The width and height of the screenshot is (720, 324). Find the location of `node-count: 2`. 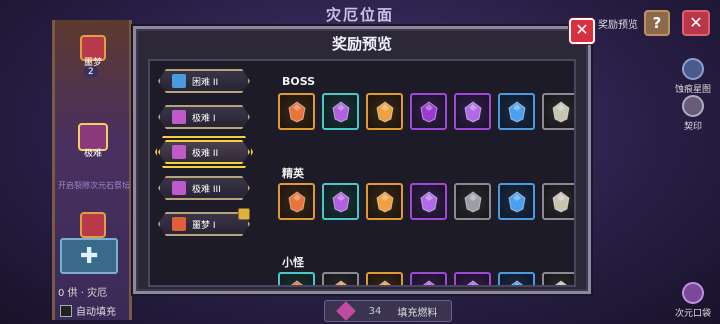

node-count: 2 is located at coordinates (91, 72).